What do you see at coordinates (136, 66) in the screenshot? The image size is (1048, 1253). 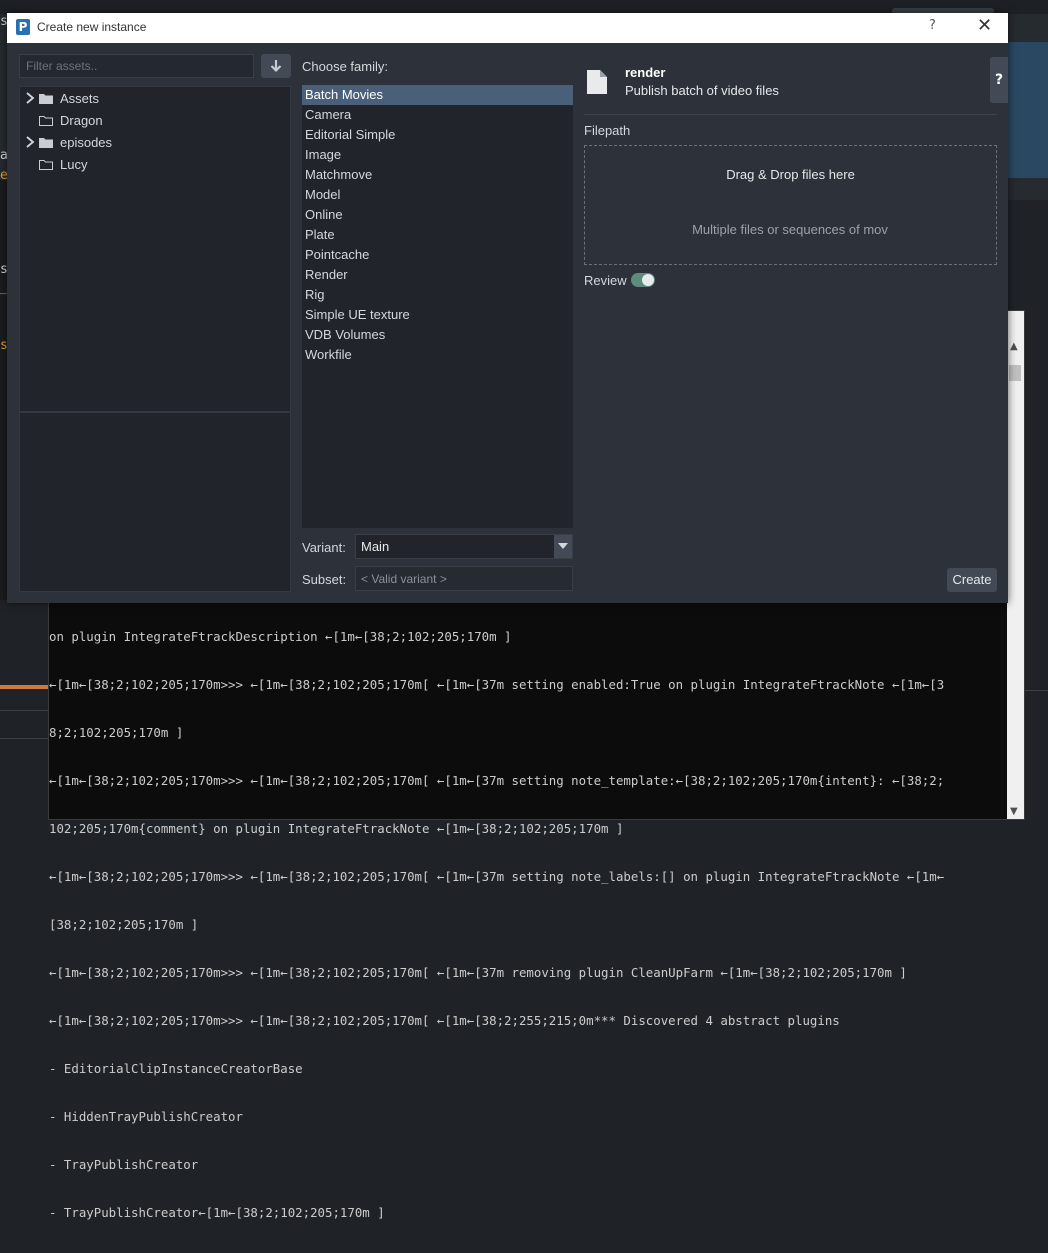 I see `filter-assets-input` at bounding box center [136, 66].